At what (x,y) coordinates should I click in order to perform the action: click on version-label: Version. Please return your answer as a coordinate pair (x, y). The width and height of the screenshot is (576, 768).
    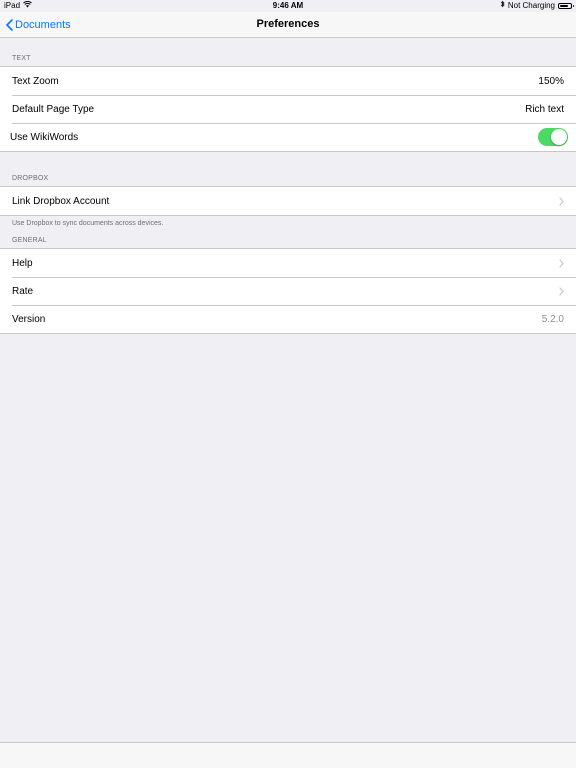
    Looking at the image, I should click on (29, 319).